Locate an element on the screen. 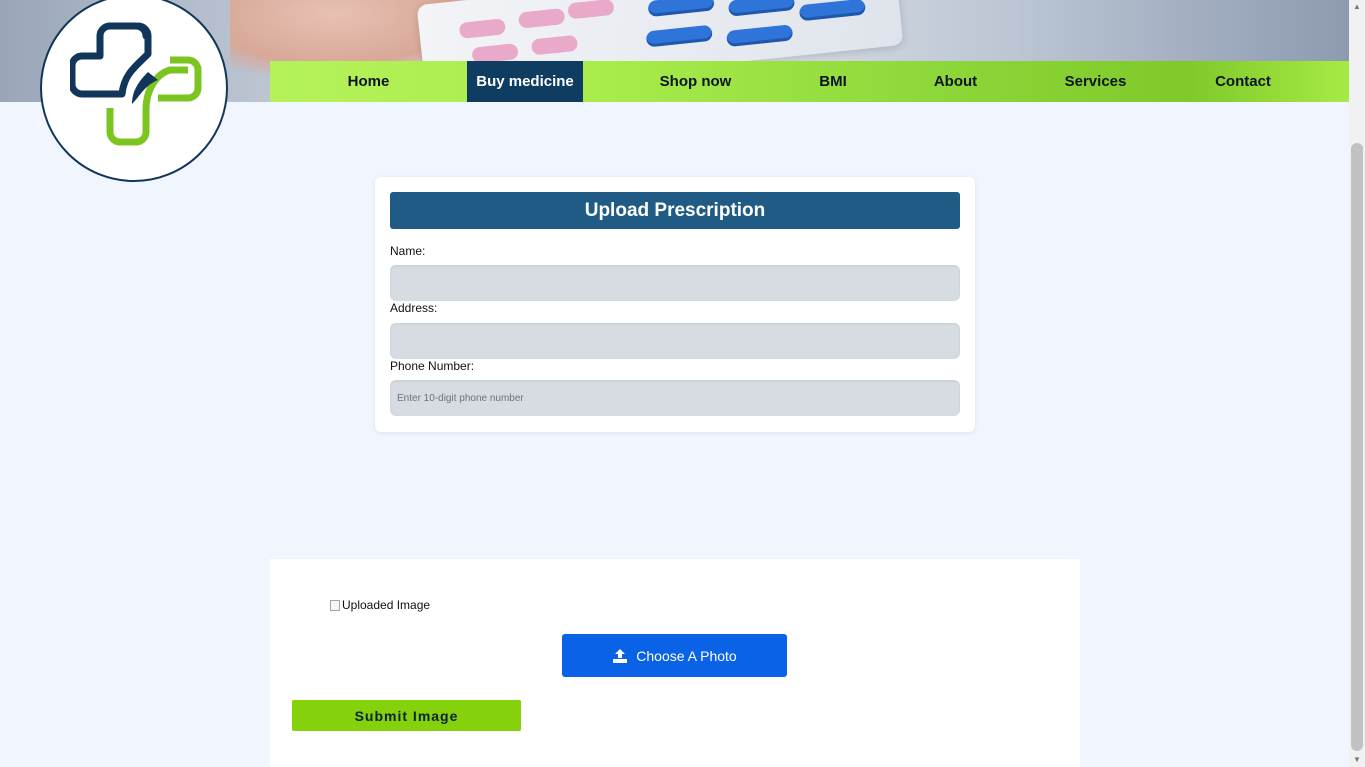  vertical-scrollbar: ▲ ▼ is located at coordinates (1357, 383).